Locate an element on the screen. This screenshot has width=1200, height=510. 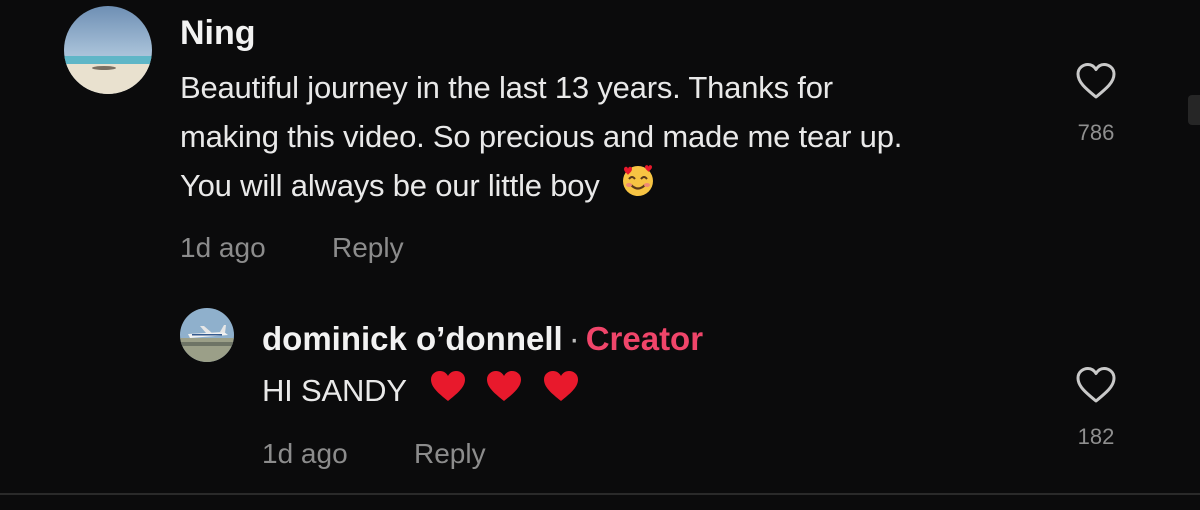
like-button: 182 is located at coordinates (1096, 408).